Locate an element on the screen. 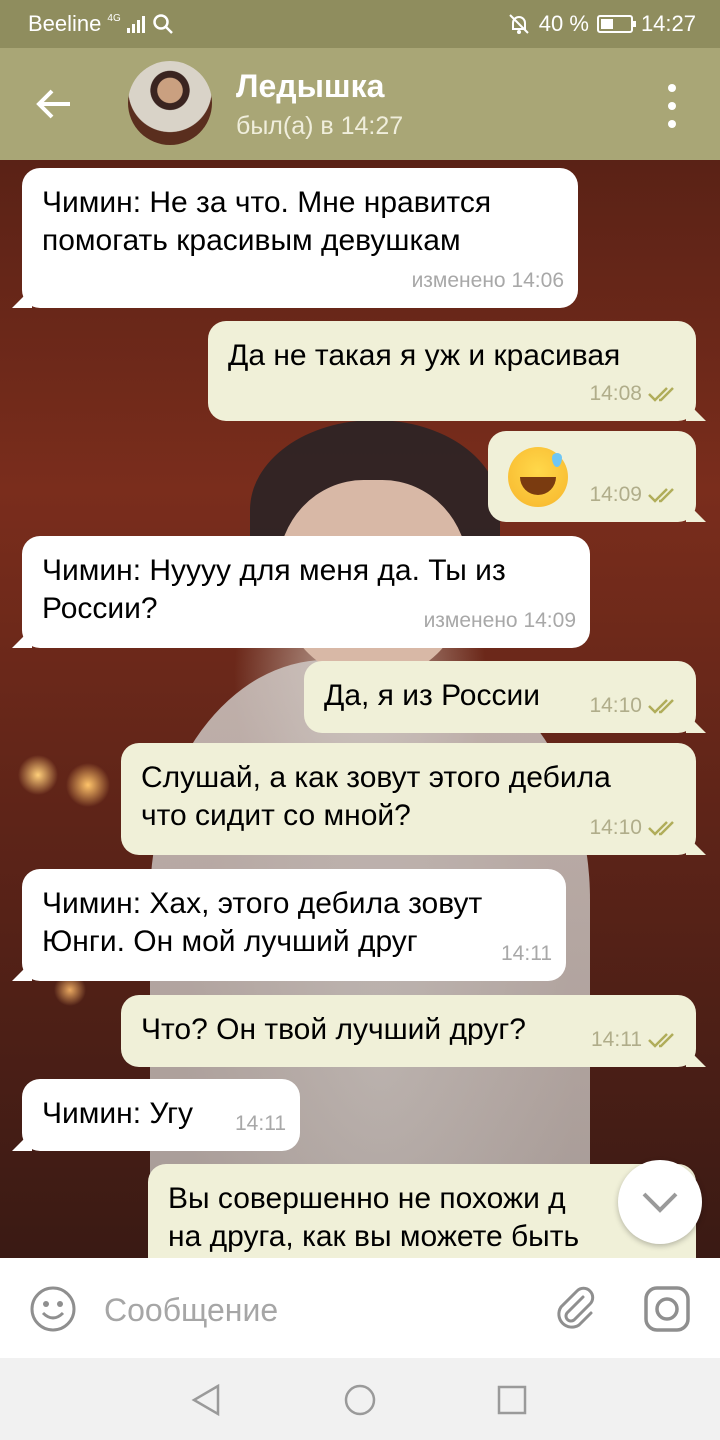 The height and width of the screenshot is (1440, 720). clock: 14:27 is located at coordinates (668, 23).